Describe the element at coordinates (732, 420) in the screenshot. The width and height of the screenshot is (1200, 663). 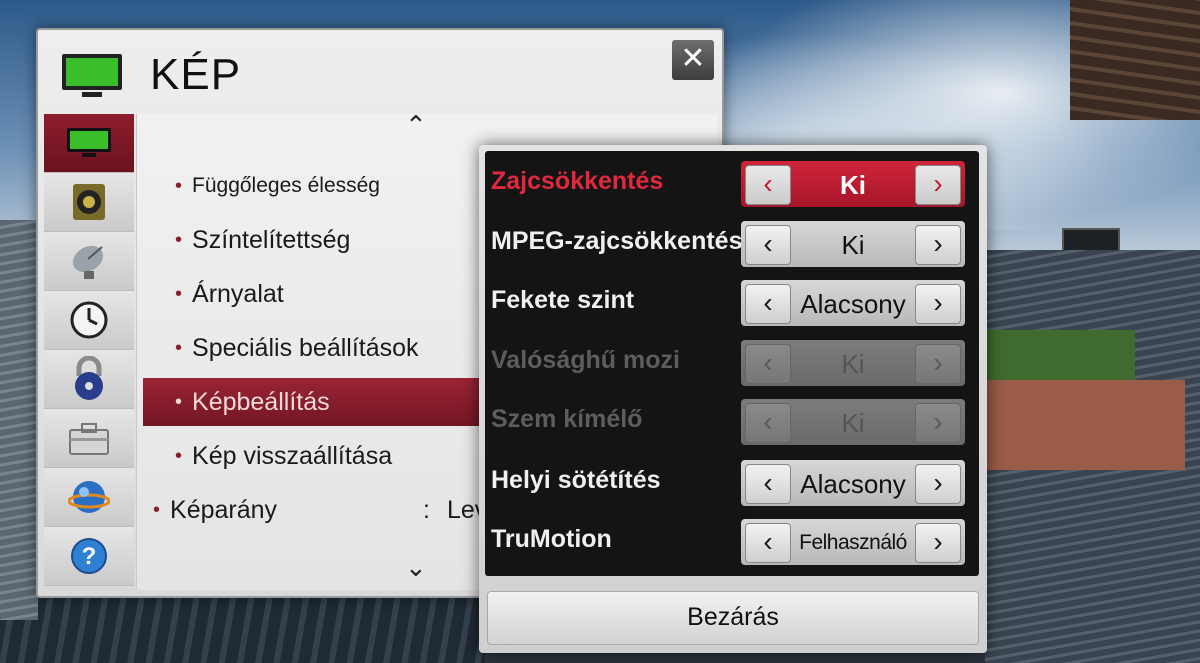
I see `option-row-eye-care: Szem kímélő ‹ Ki ›` at that location.